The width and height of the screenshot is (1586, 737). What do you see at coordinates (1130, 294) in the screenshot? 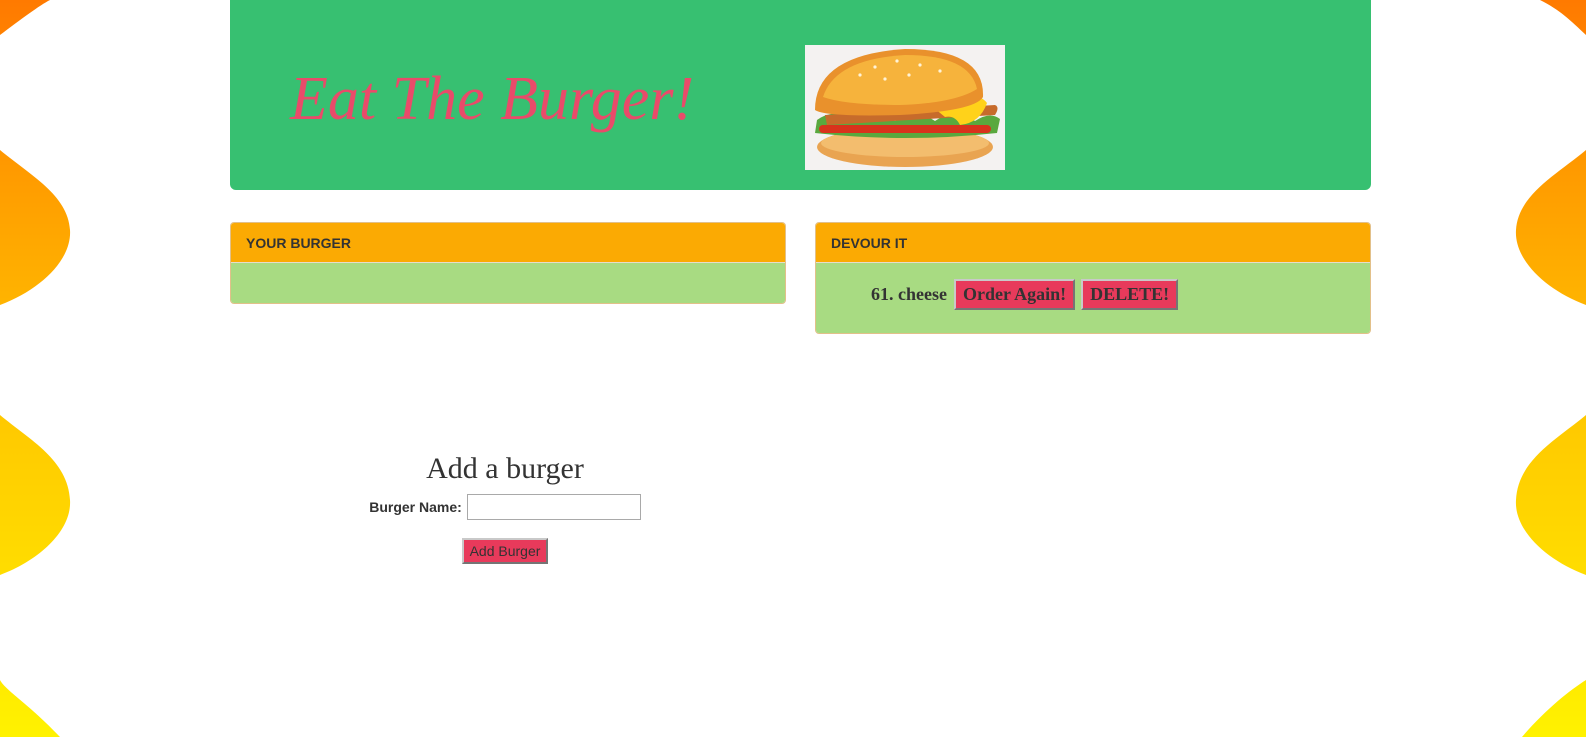
I see `delete-button: DELETE!` at bounding box center [1130, 294].